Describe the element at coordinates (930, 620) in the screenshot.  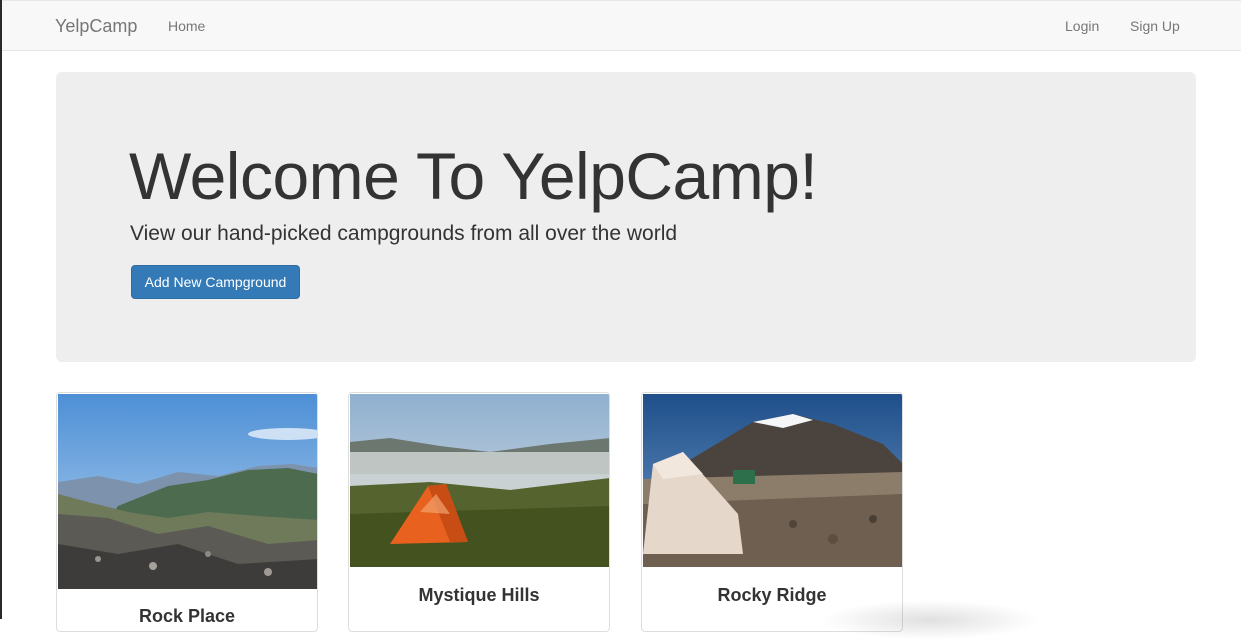
I see `shadow` at that location.